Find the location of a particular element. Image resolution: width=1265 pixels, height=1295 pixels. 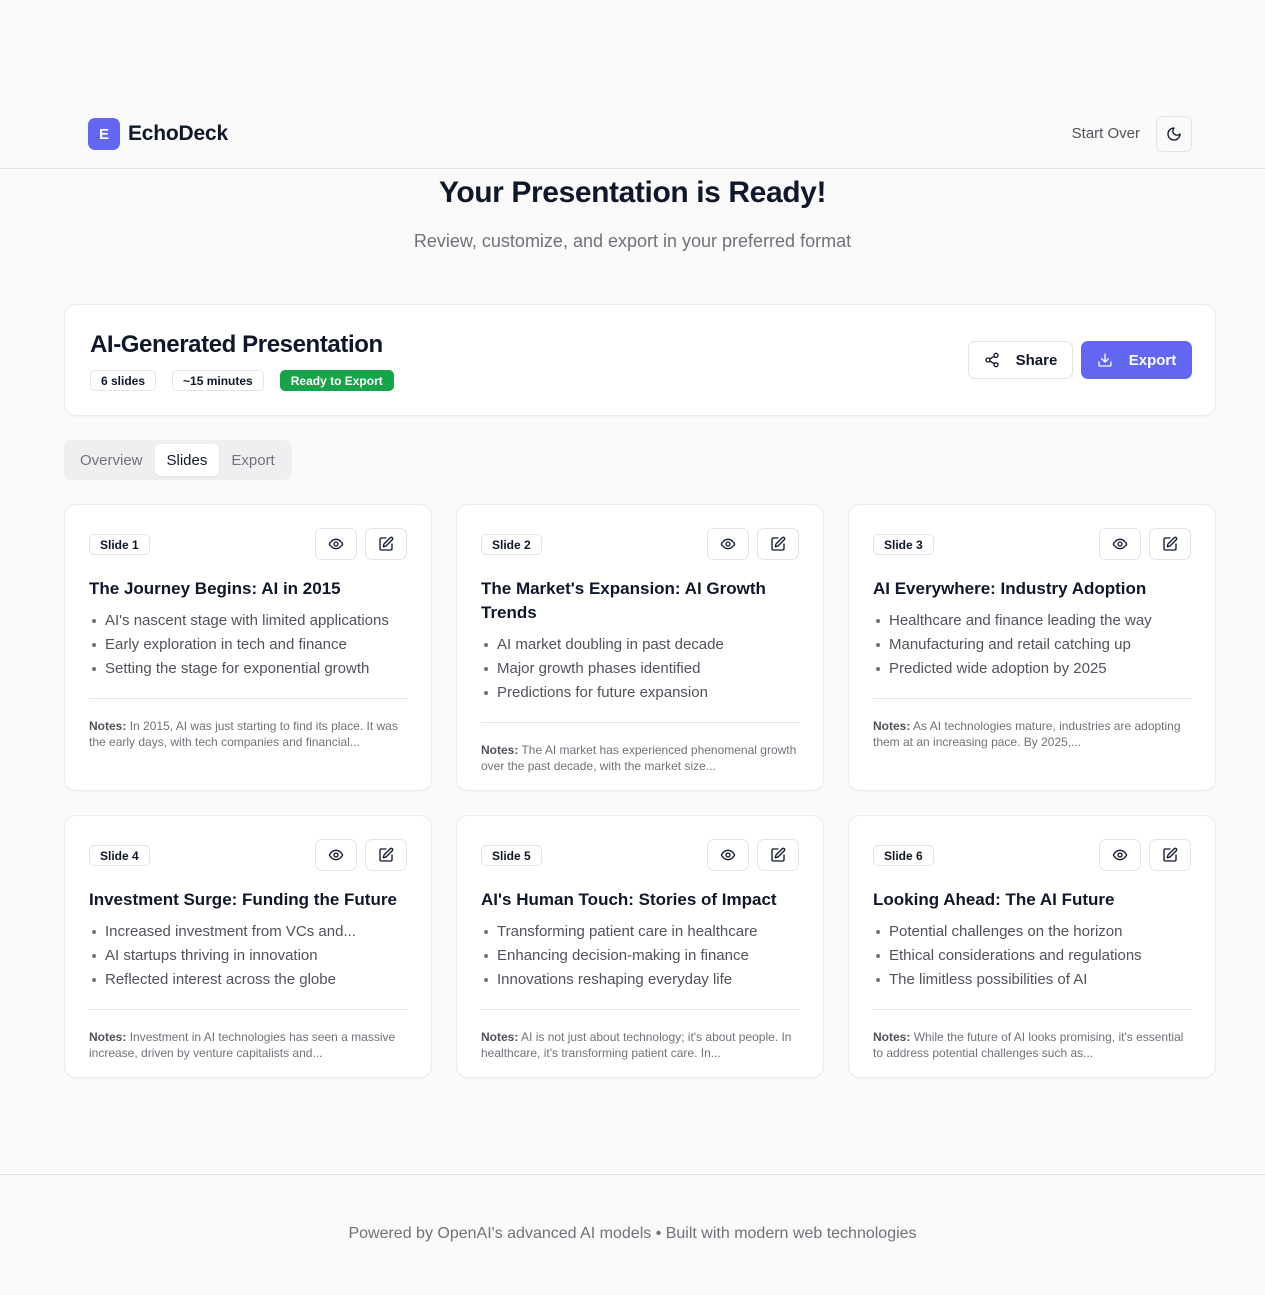

slide-bullet: Major growth phases identified is located at coordinates (641, 669).